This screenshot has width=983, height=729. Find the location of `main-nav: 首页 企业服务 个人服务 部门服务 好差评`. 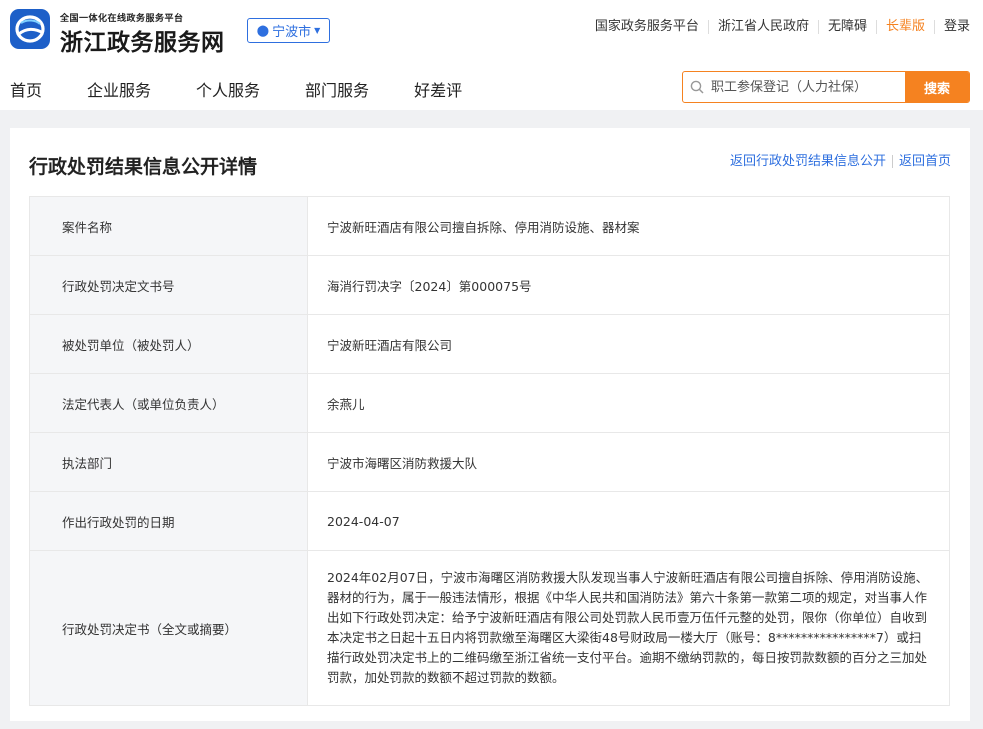

main-nav: 首页 企业服务 个人服务 部门服务 好差评 is located at coordinates (258, 89).